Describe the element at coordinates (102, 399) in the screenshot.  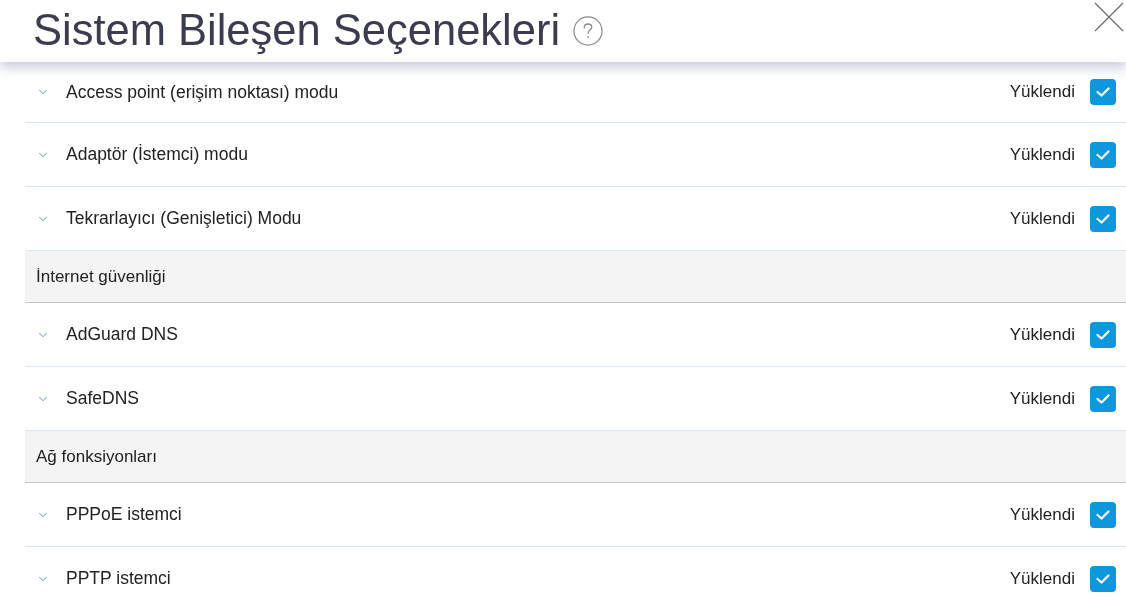
I see `component-name: SafeDNS` at that location.